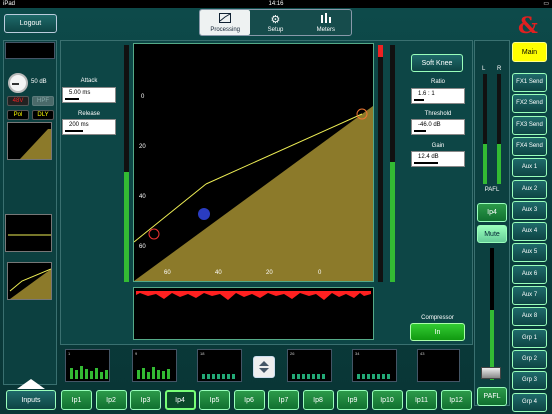 The height and width of the screenshot is (414, 552). Describe the element at coordinates (529, 168) in the screenshot. I see `mix-button-aux-1: Aux 1` at that location.